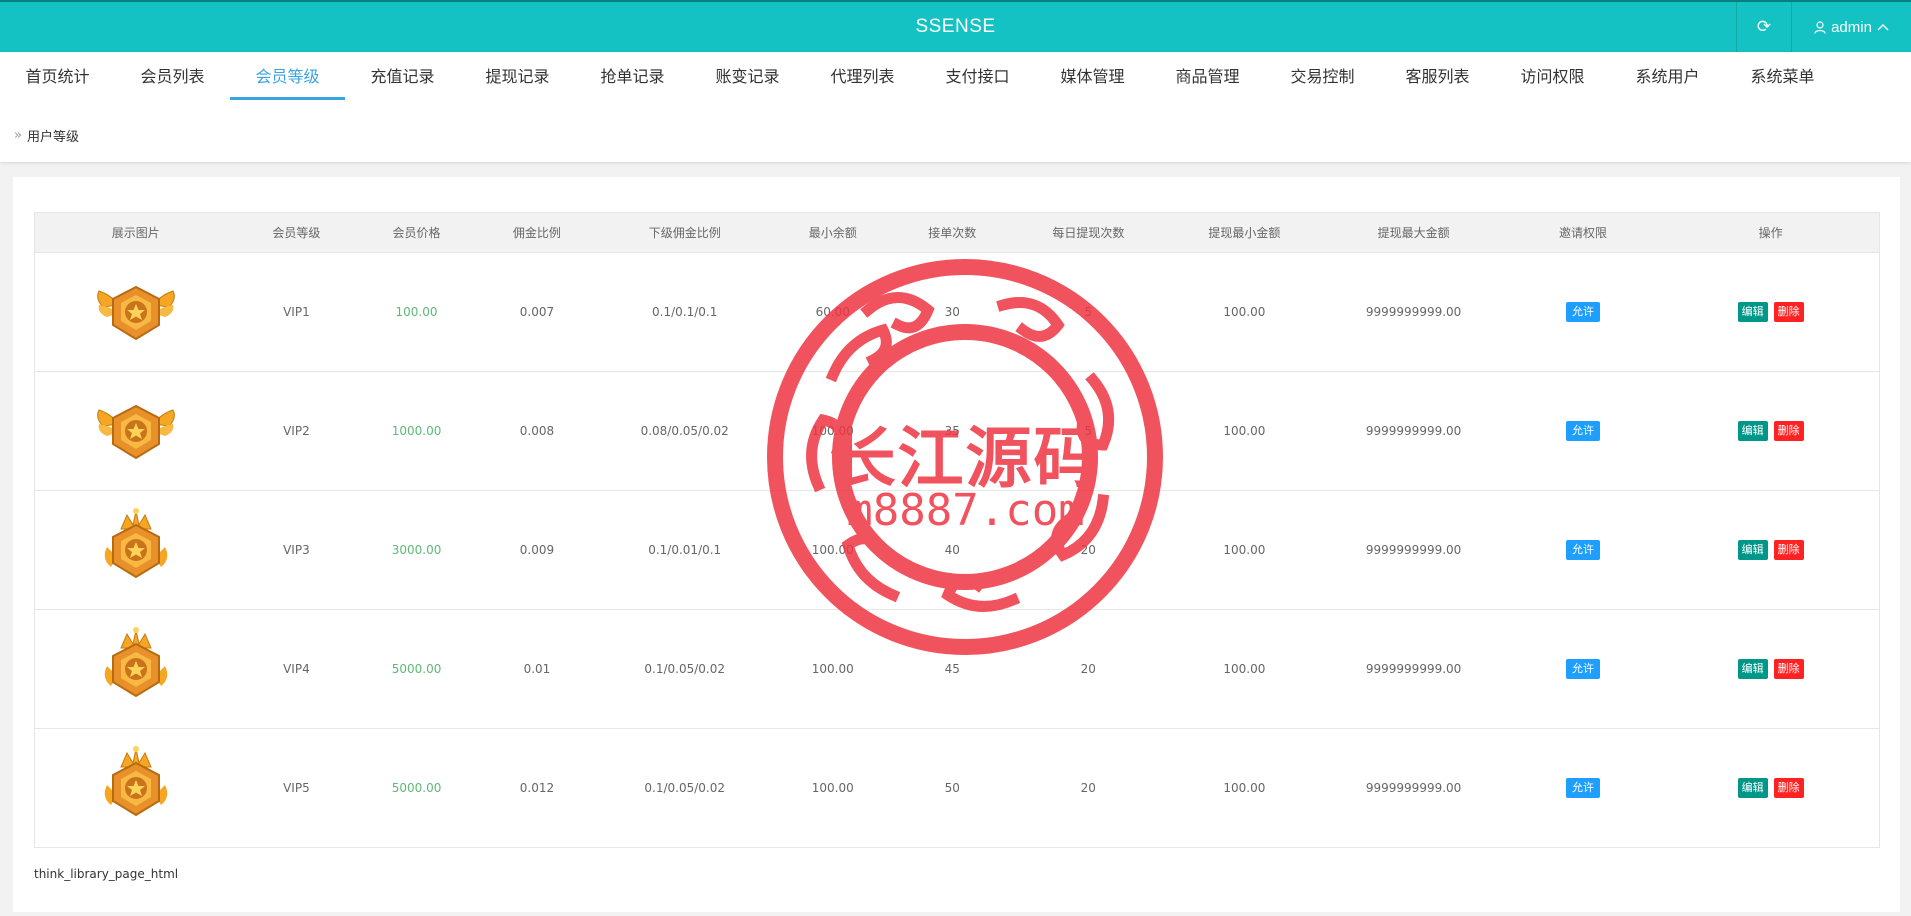  What do you see at coordinates (416, 232) in the screenshot?
I see `column-header: 会员价格` at bounding box center [416, 232].